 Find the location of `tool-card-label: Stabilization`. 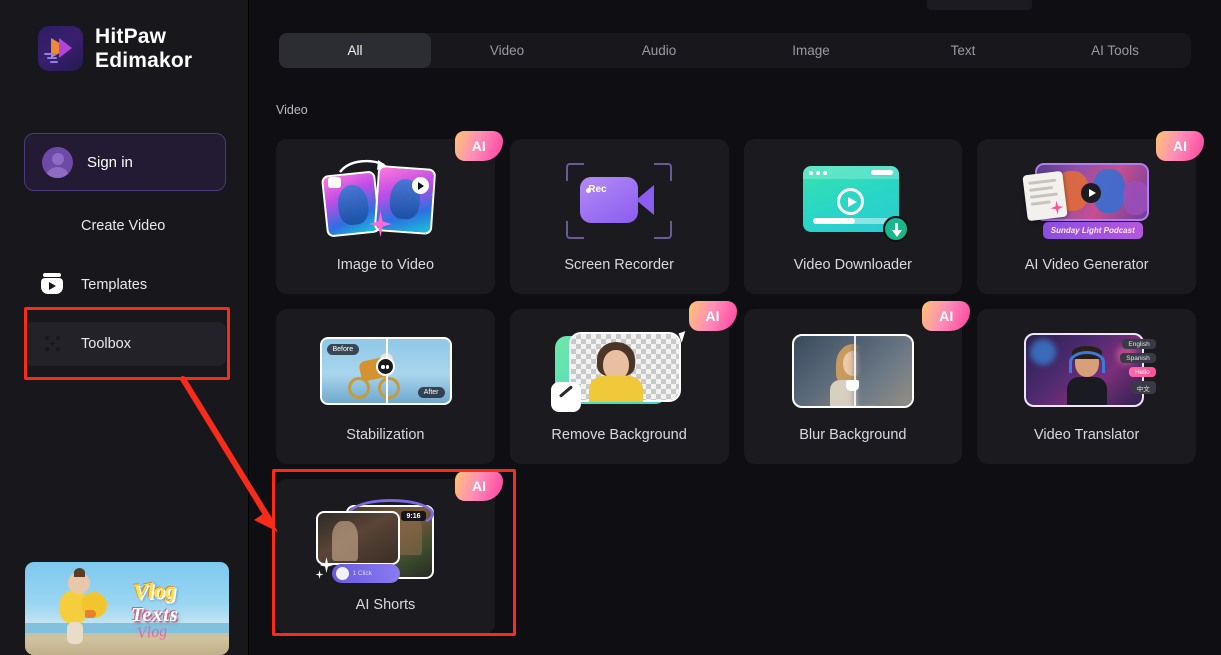

tool-card-label: Stabilization is located at coordinates (385, 435).